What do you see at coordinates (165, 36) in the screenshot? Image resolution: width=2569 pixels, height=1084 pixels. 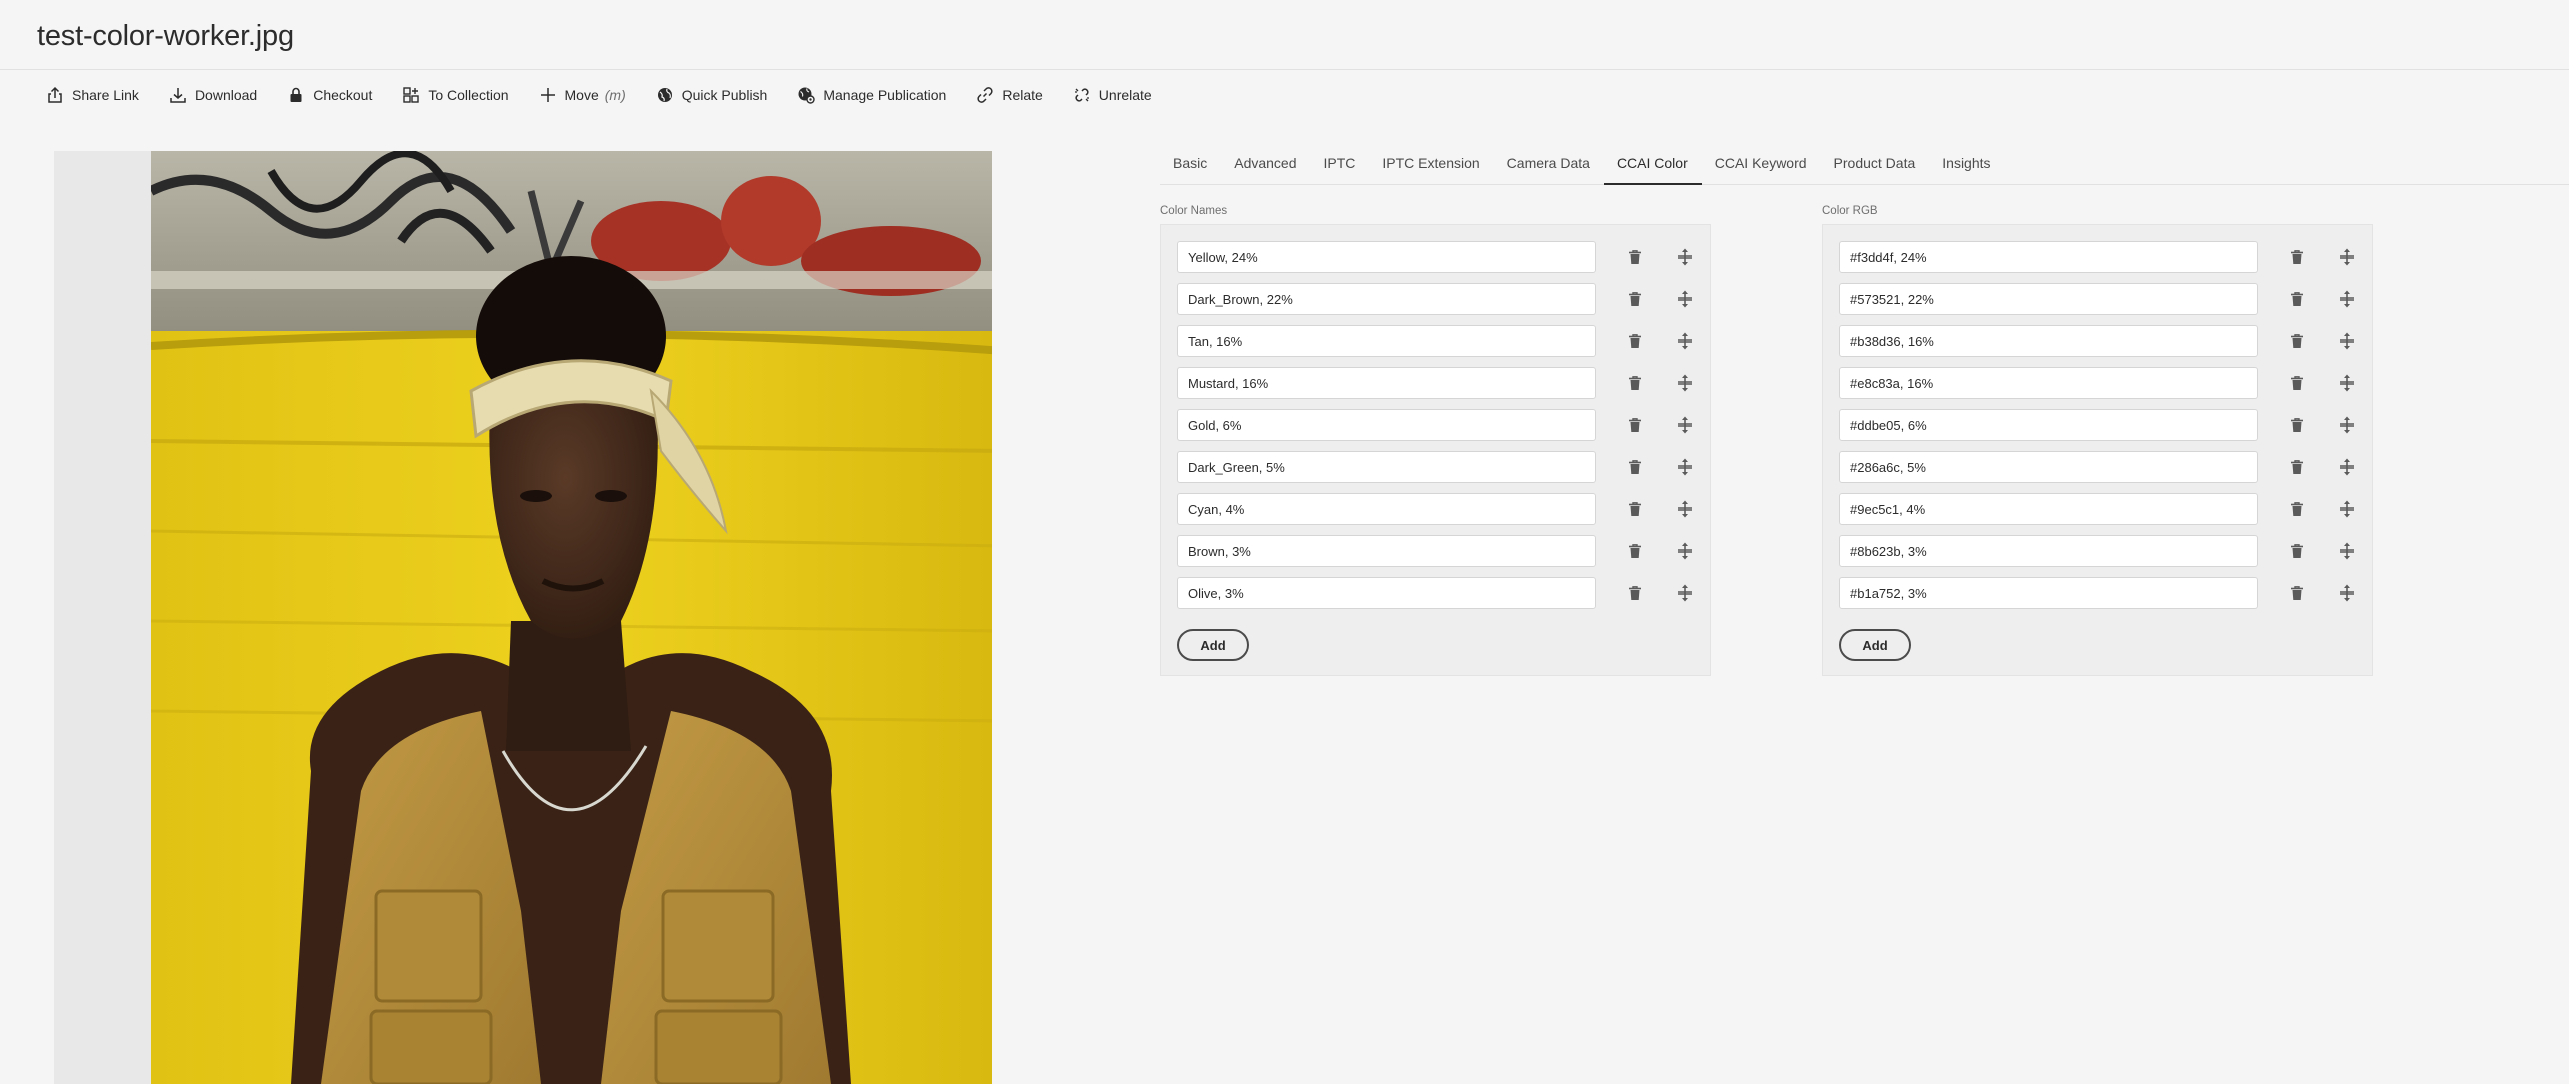 I see `page-title: test-color-worker.jpg` at bounding box center [165, 36].